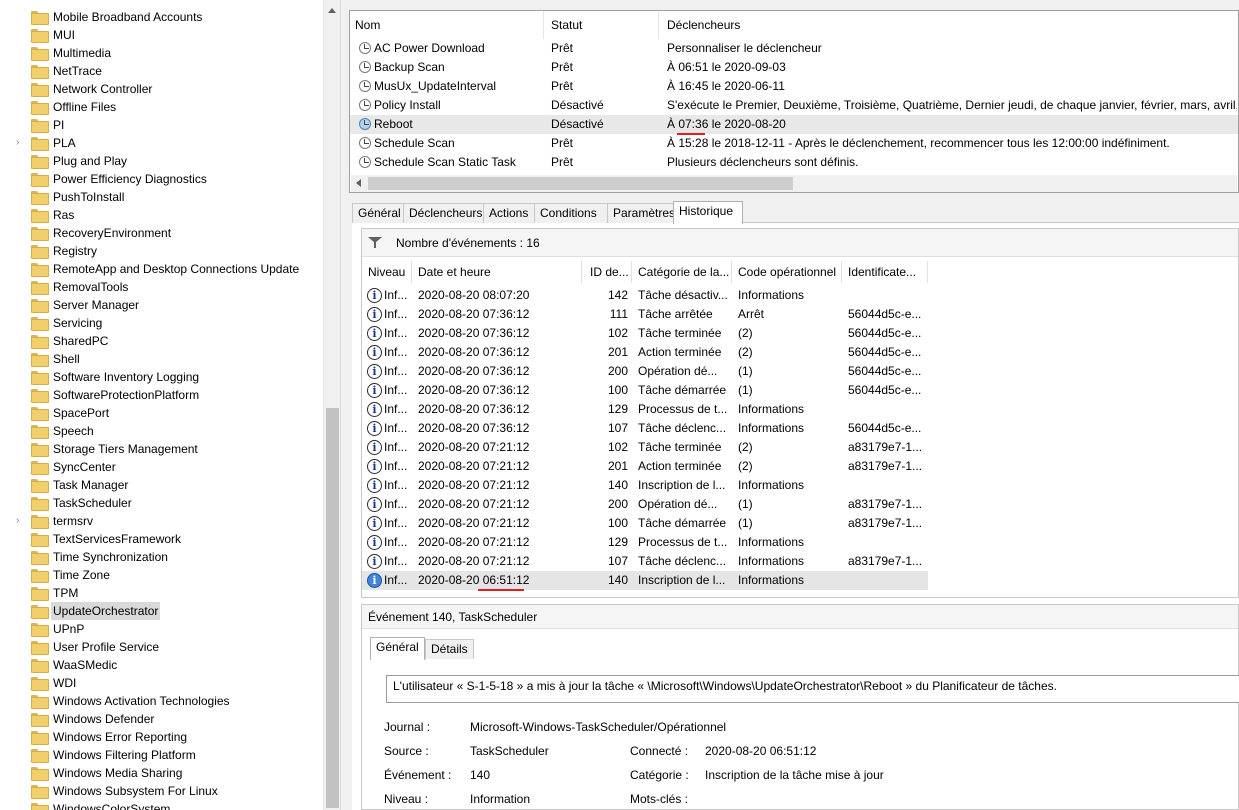  What do you see at coordinates (160, 143) in the screenshot?
I see `tree-item: › PLA` at bounding box center [160, 143].